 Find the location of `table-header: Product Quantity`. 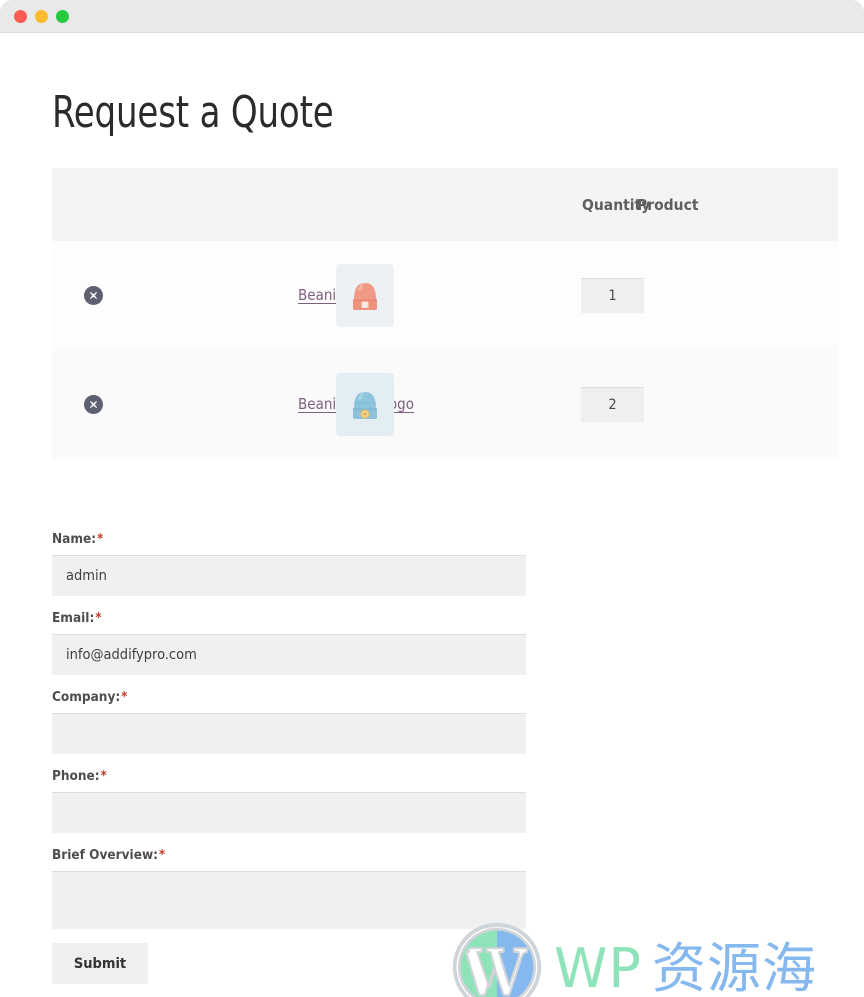

table-header: Product Quantity is located at coordinates (445, 204).